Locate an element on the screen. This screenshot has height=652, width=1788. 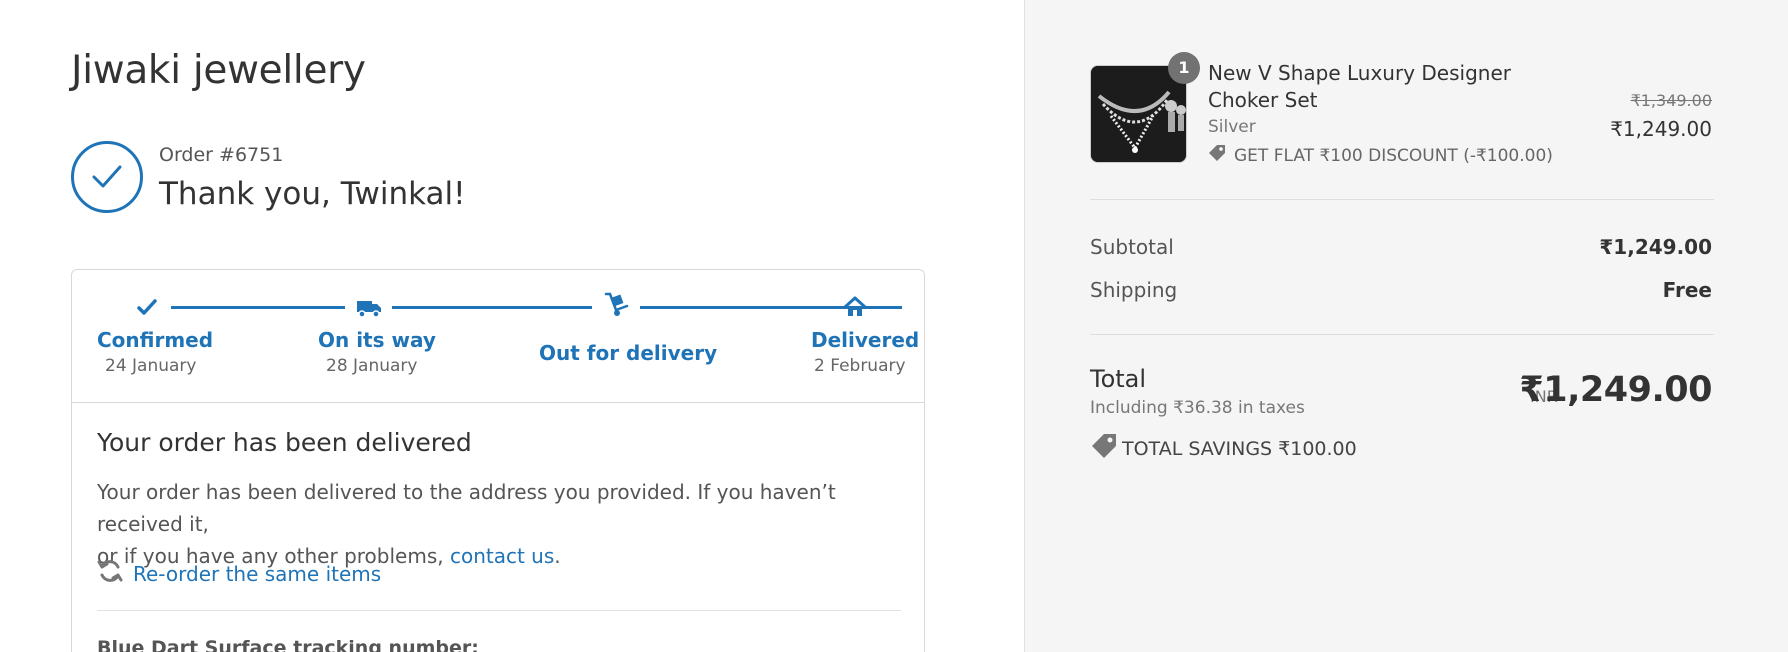
reorder-button: Re-order the same items is located at coordinates (239, 573).